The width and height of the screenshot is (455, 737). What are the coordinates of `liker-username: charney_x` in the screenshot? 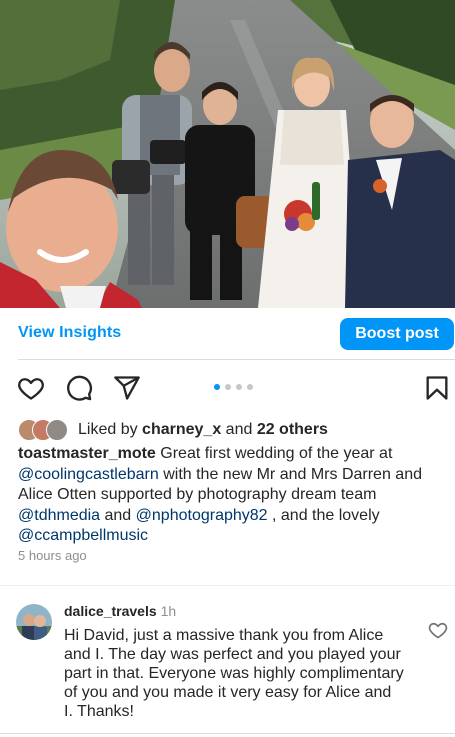 It's located at (181, 429).